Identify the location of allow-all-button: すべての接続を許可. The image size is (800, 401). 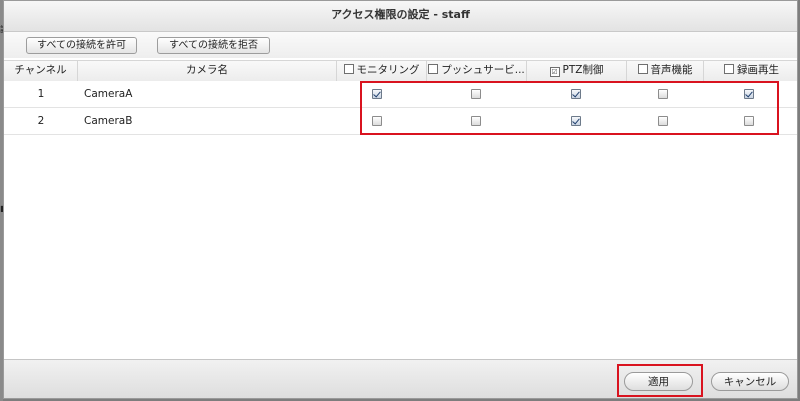
(81, 45).